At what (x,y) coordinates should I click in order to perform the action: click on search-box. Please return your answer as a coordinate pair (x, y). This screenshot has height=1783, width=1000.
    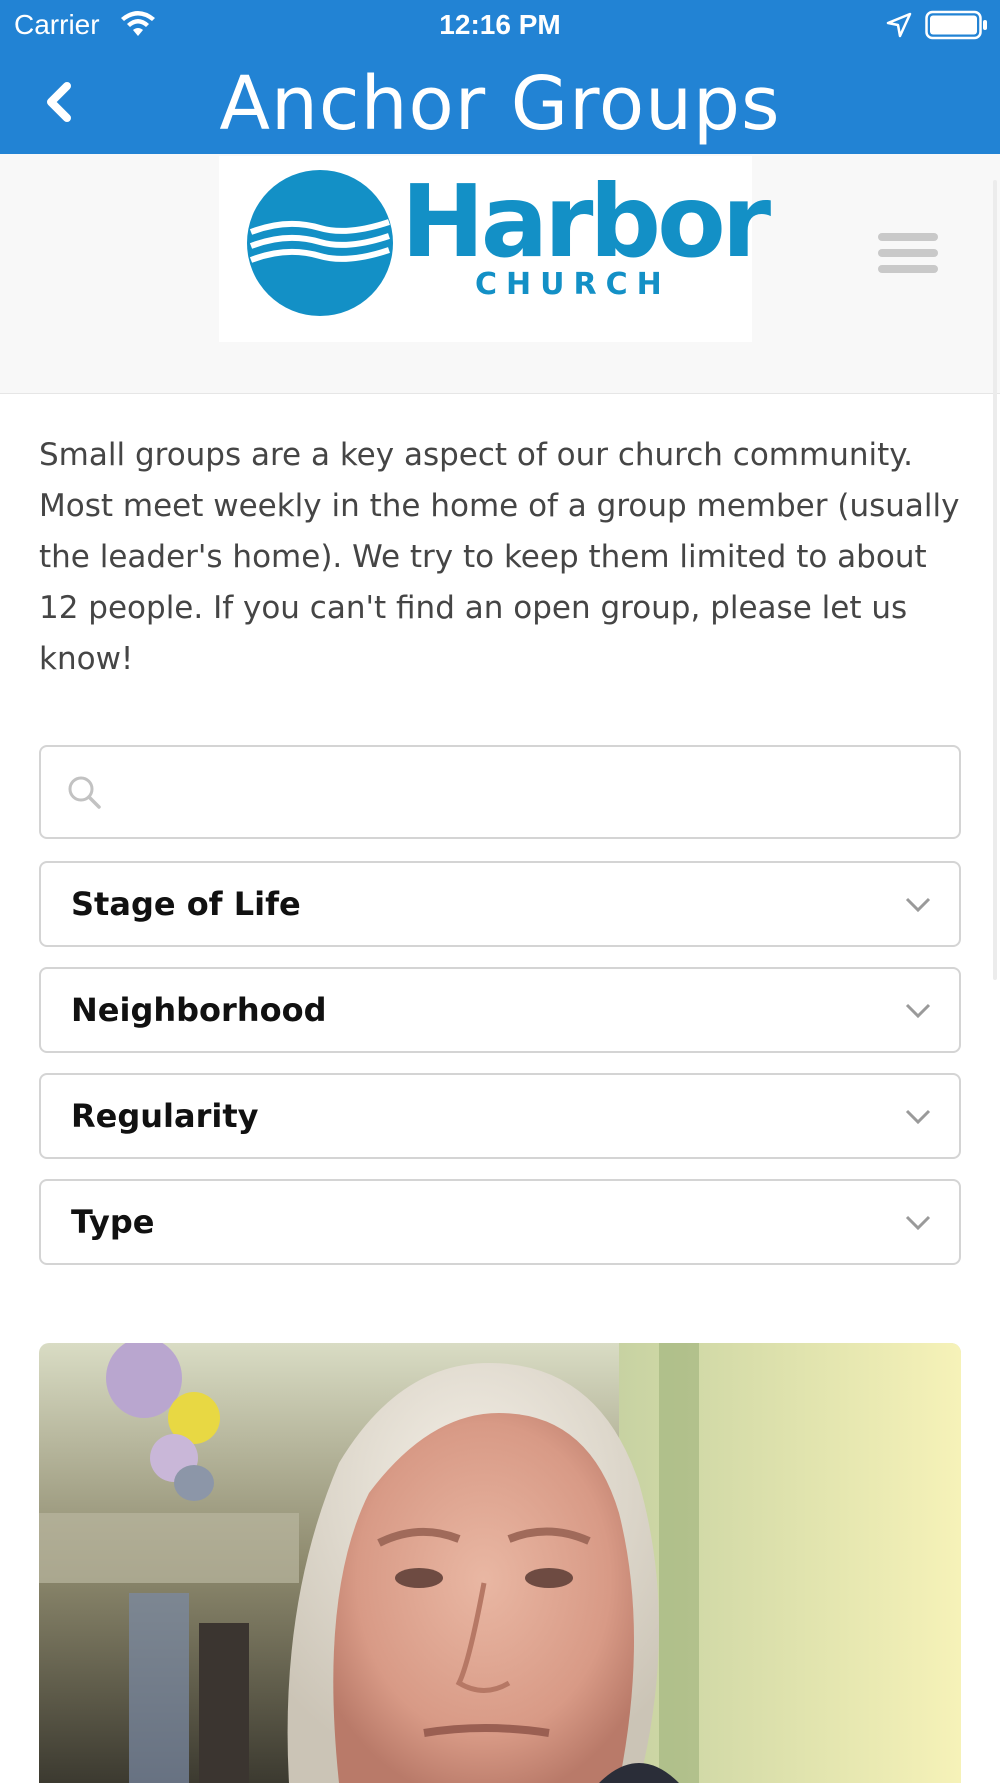
    Looking at the image, I should click on (500, 792).